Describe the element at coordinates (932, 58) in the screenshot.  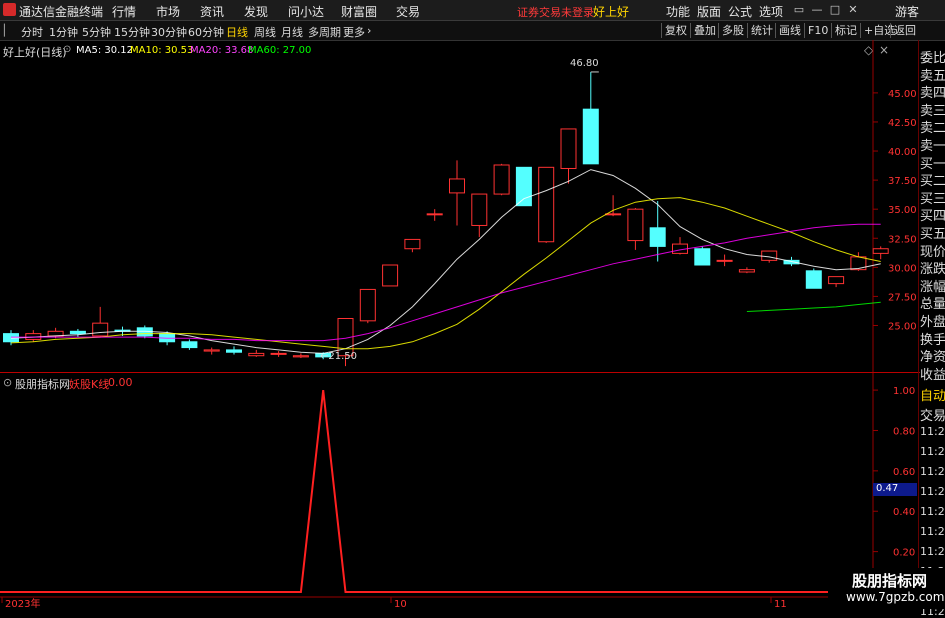
I see `side-panel-label: 委比` at that location.